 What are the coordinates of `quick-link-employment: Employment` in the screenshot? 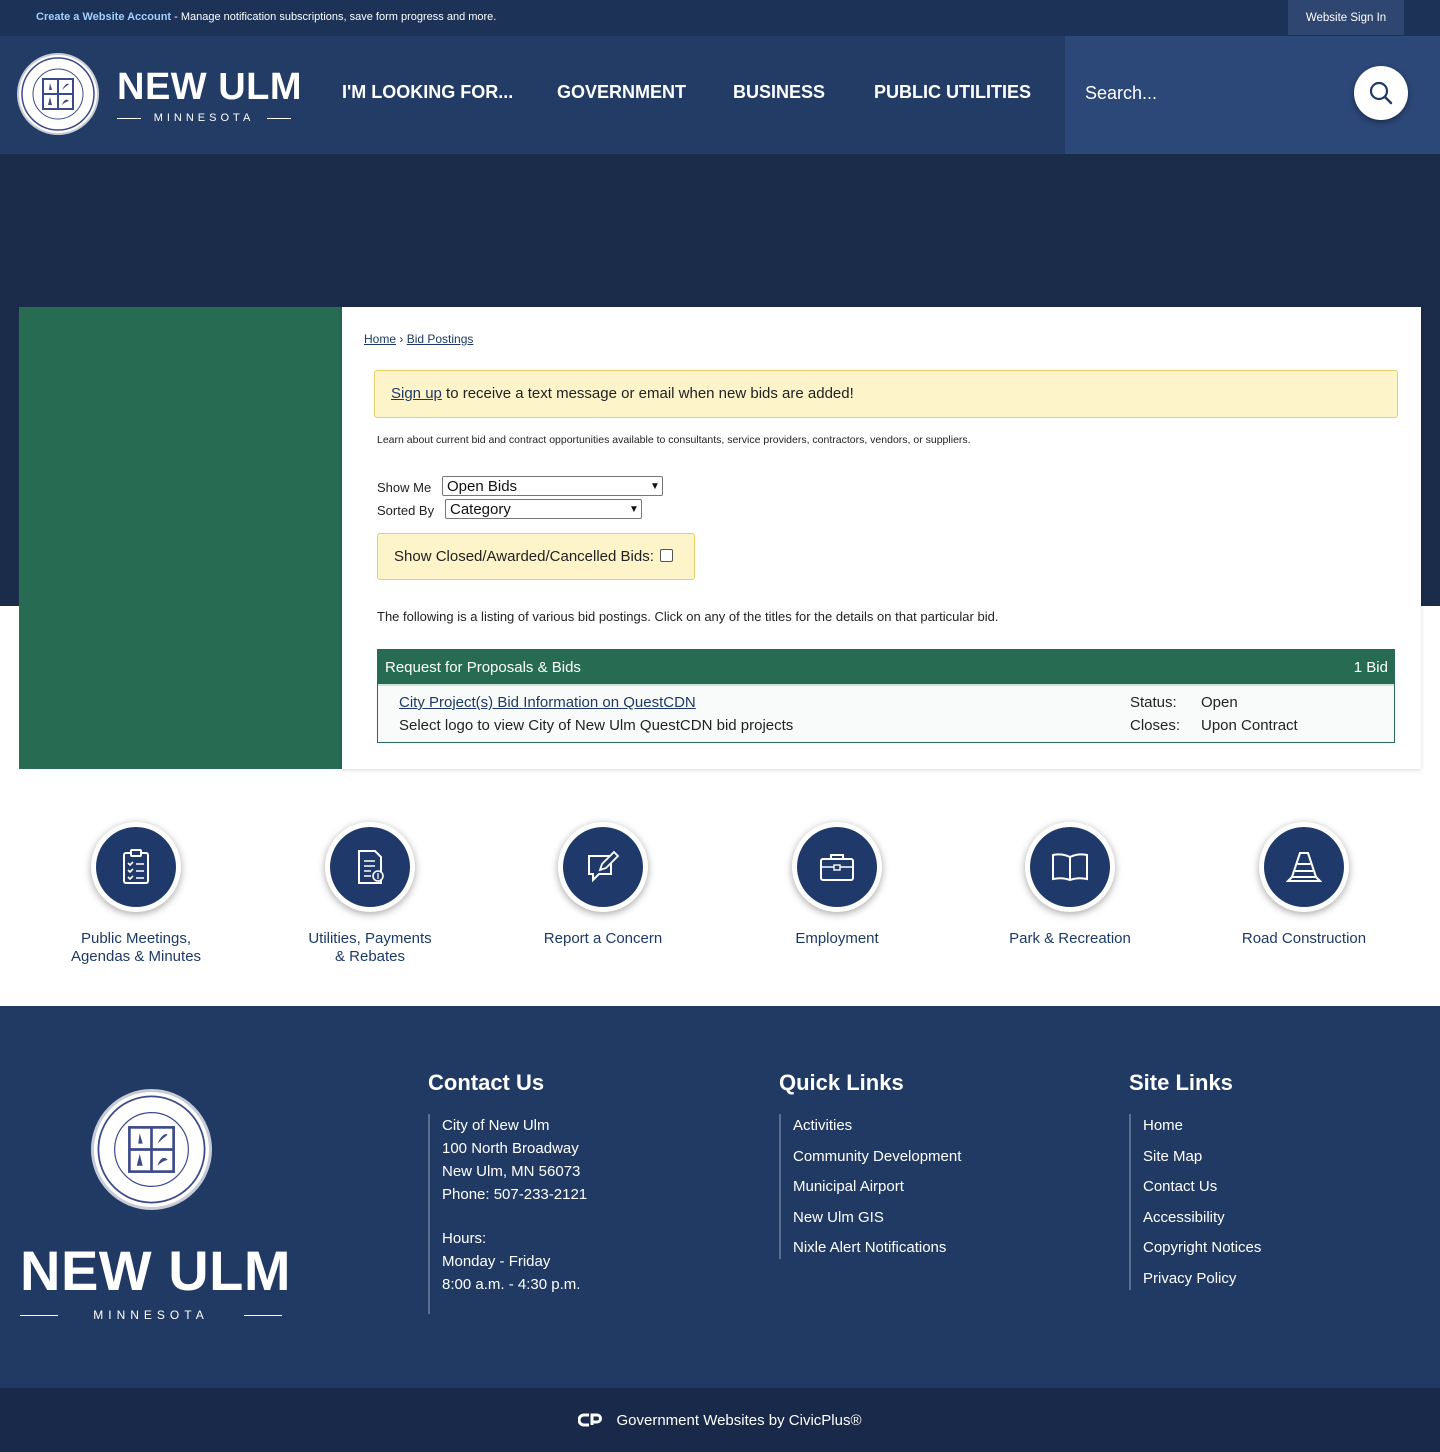 It's located at (837, 885).